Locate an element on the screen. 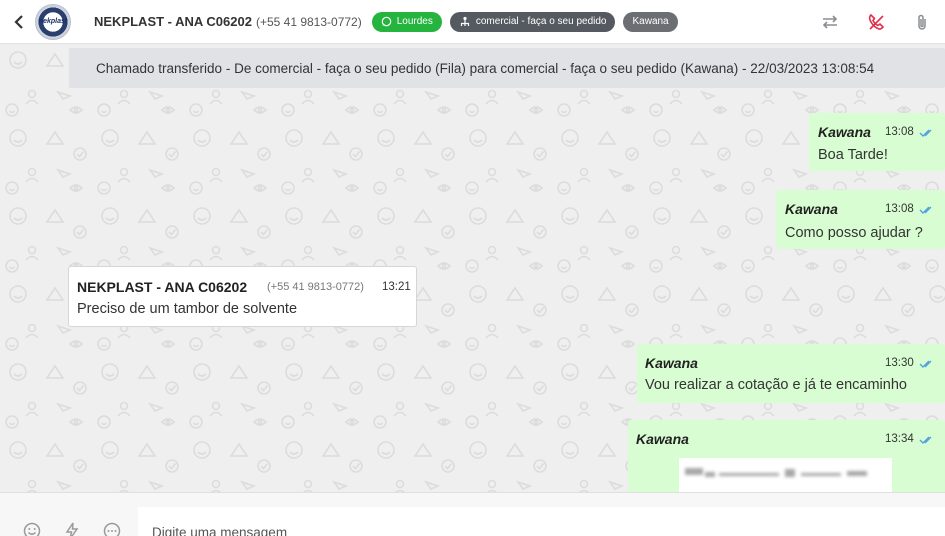 The image size is (945, 536). message-sender-phone: (+55 41 9813-0772) is located at coordinates (315, 287).